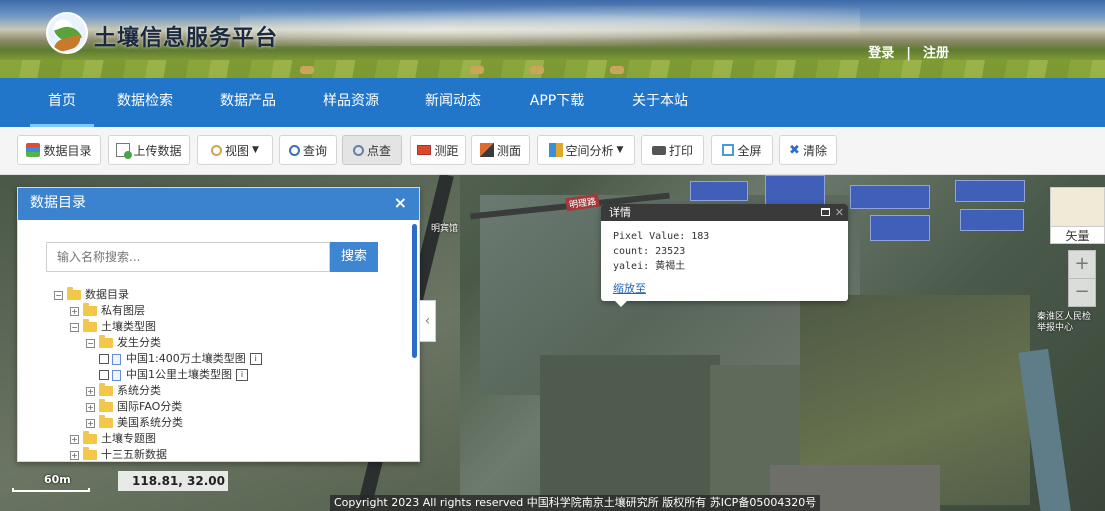 The width and height of the screenshot is (1105, 511). I want to click on tree-item: + 系统分类, so click(123, 391).